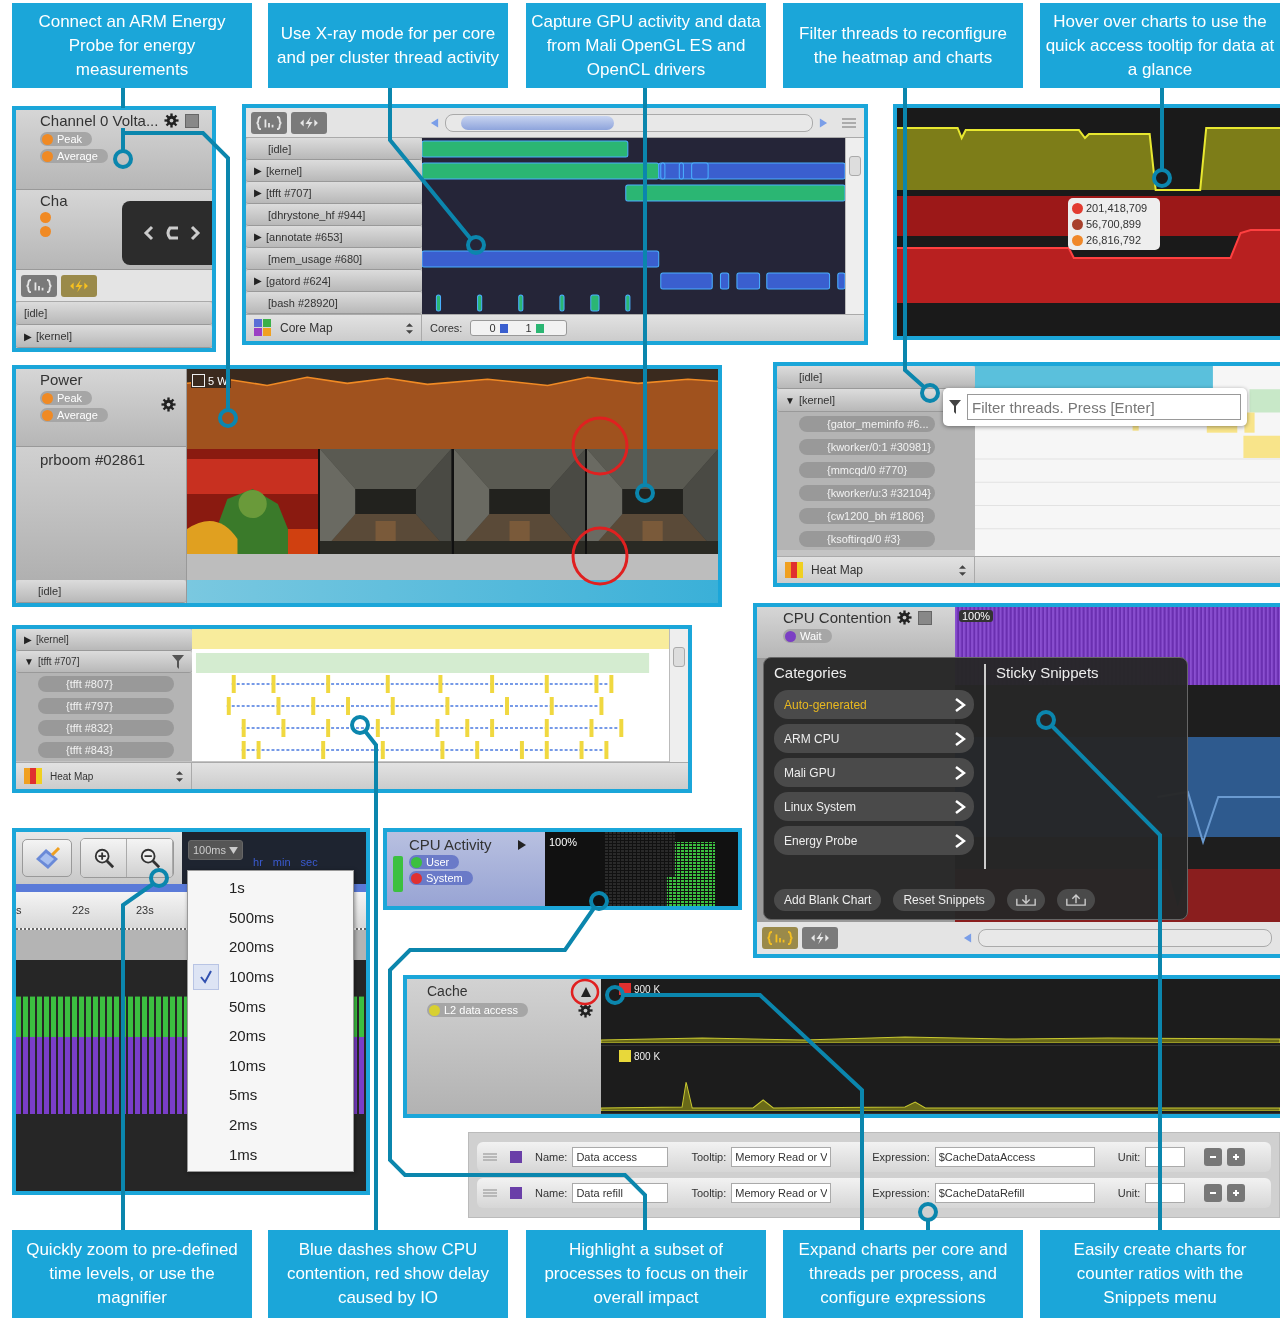 The image size is (1280, 1319). Describe the element at coordinates (19, 910) in the screenshot. I see `ruler-label: s` at that location.